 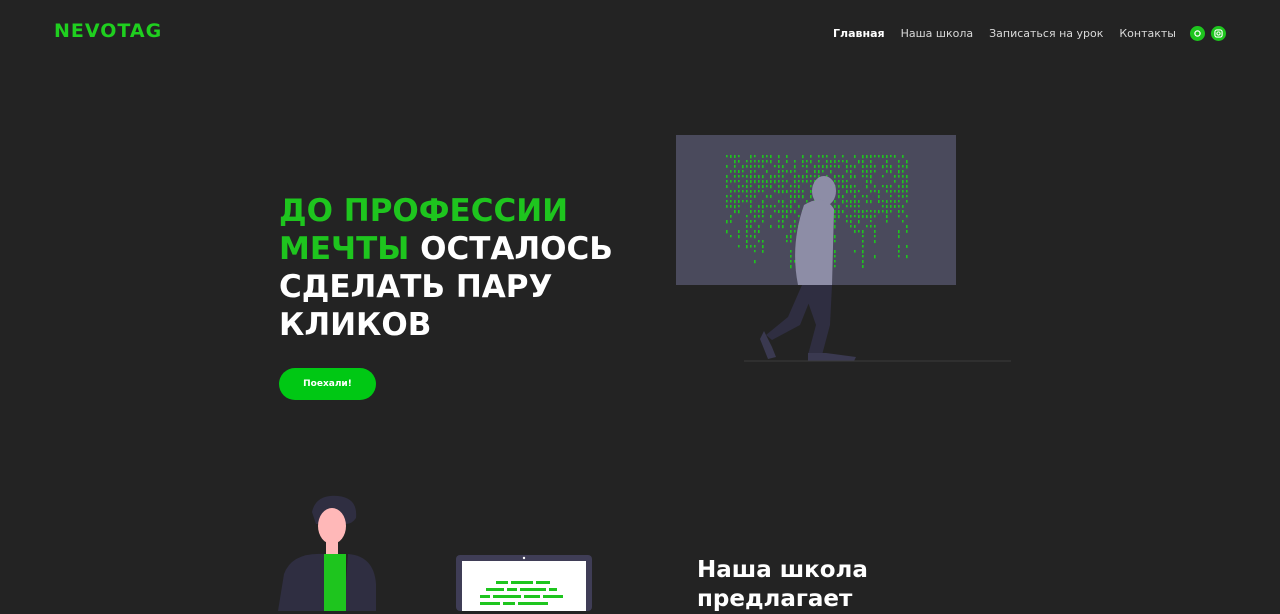 What do you see at coordinates (1147, 33) in the screenshot?
I see `nav-link-contacts: Контакты` at bounding box center [1147, 33].